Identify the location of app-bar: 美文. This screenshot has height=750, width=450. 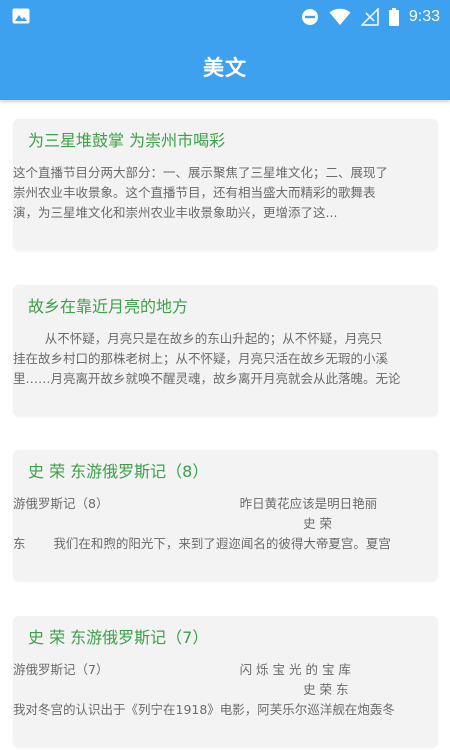
(225, 67).